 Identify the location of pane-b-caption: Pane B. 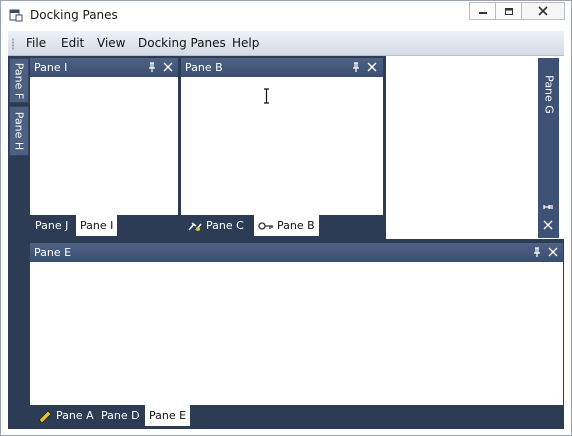
(282, 67).